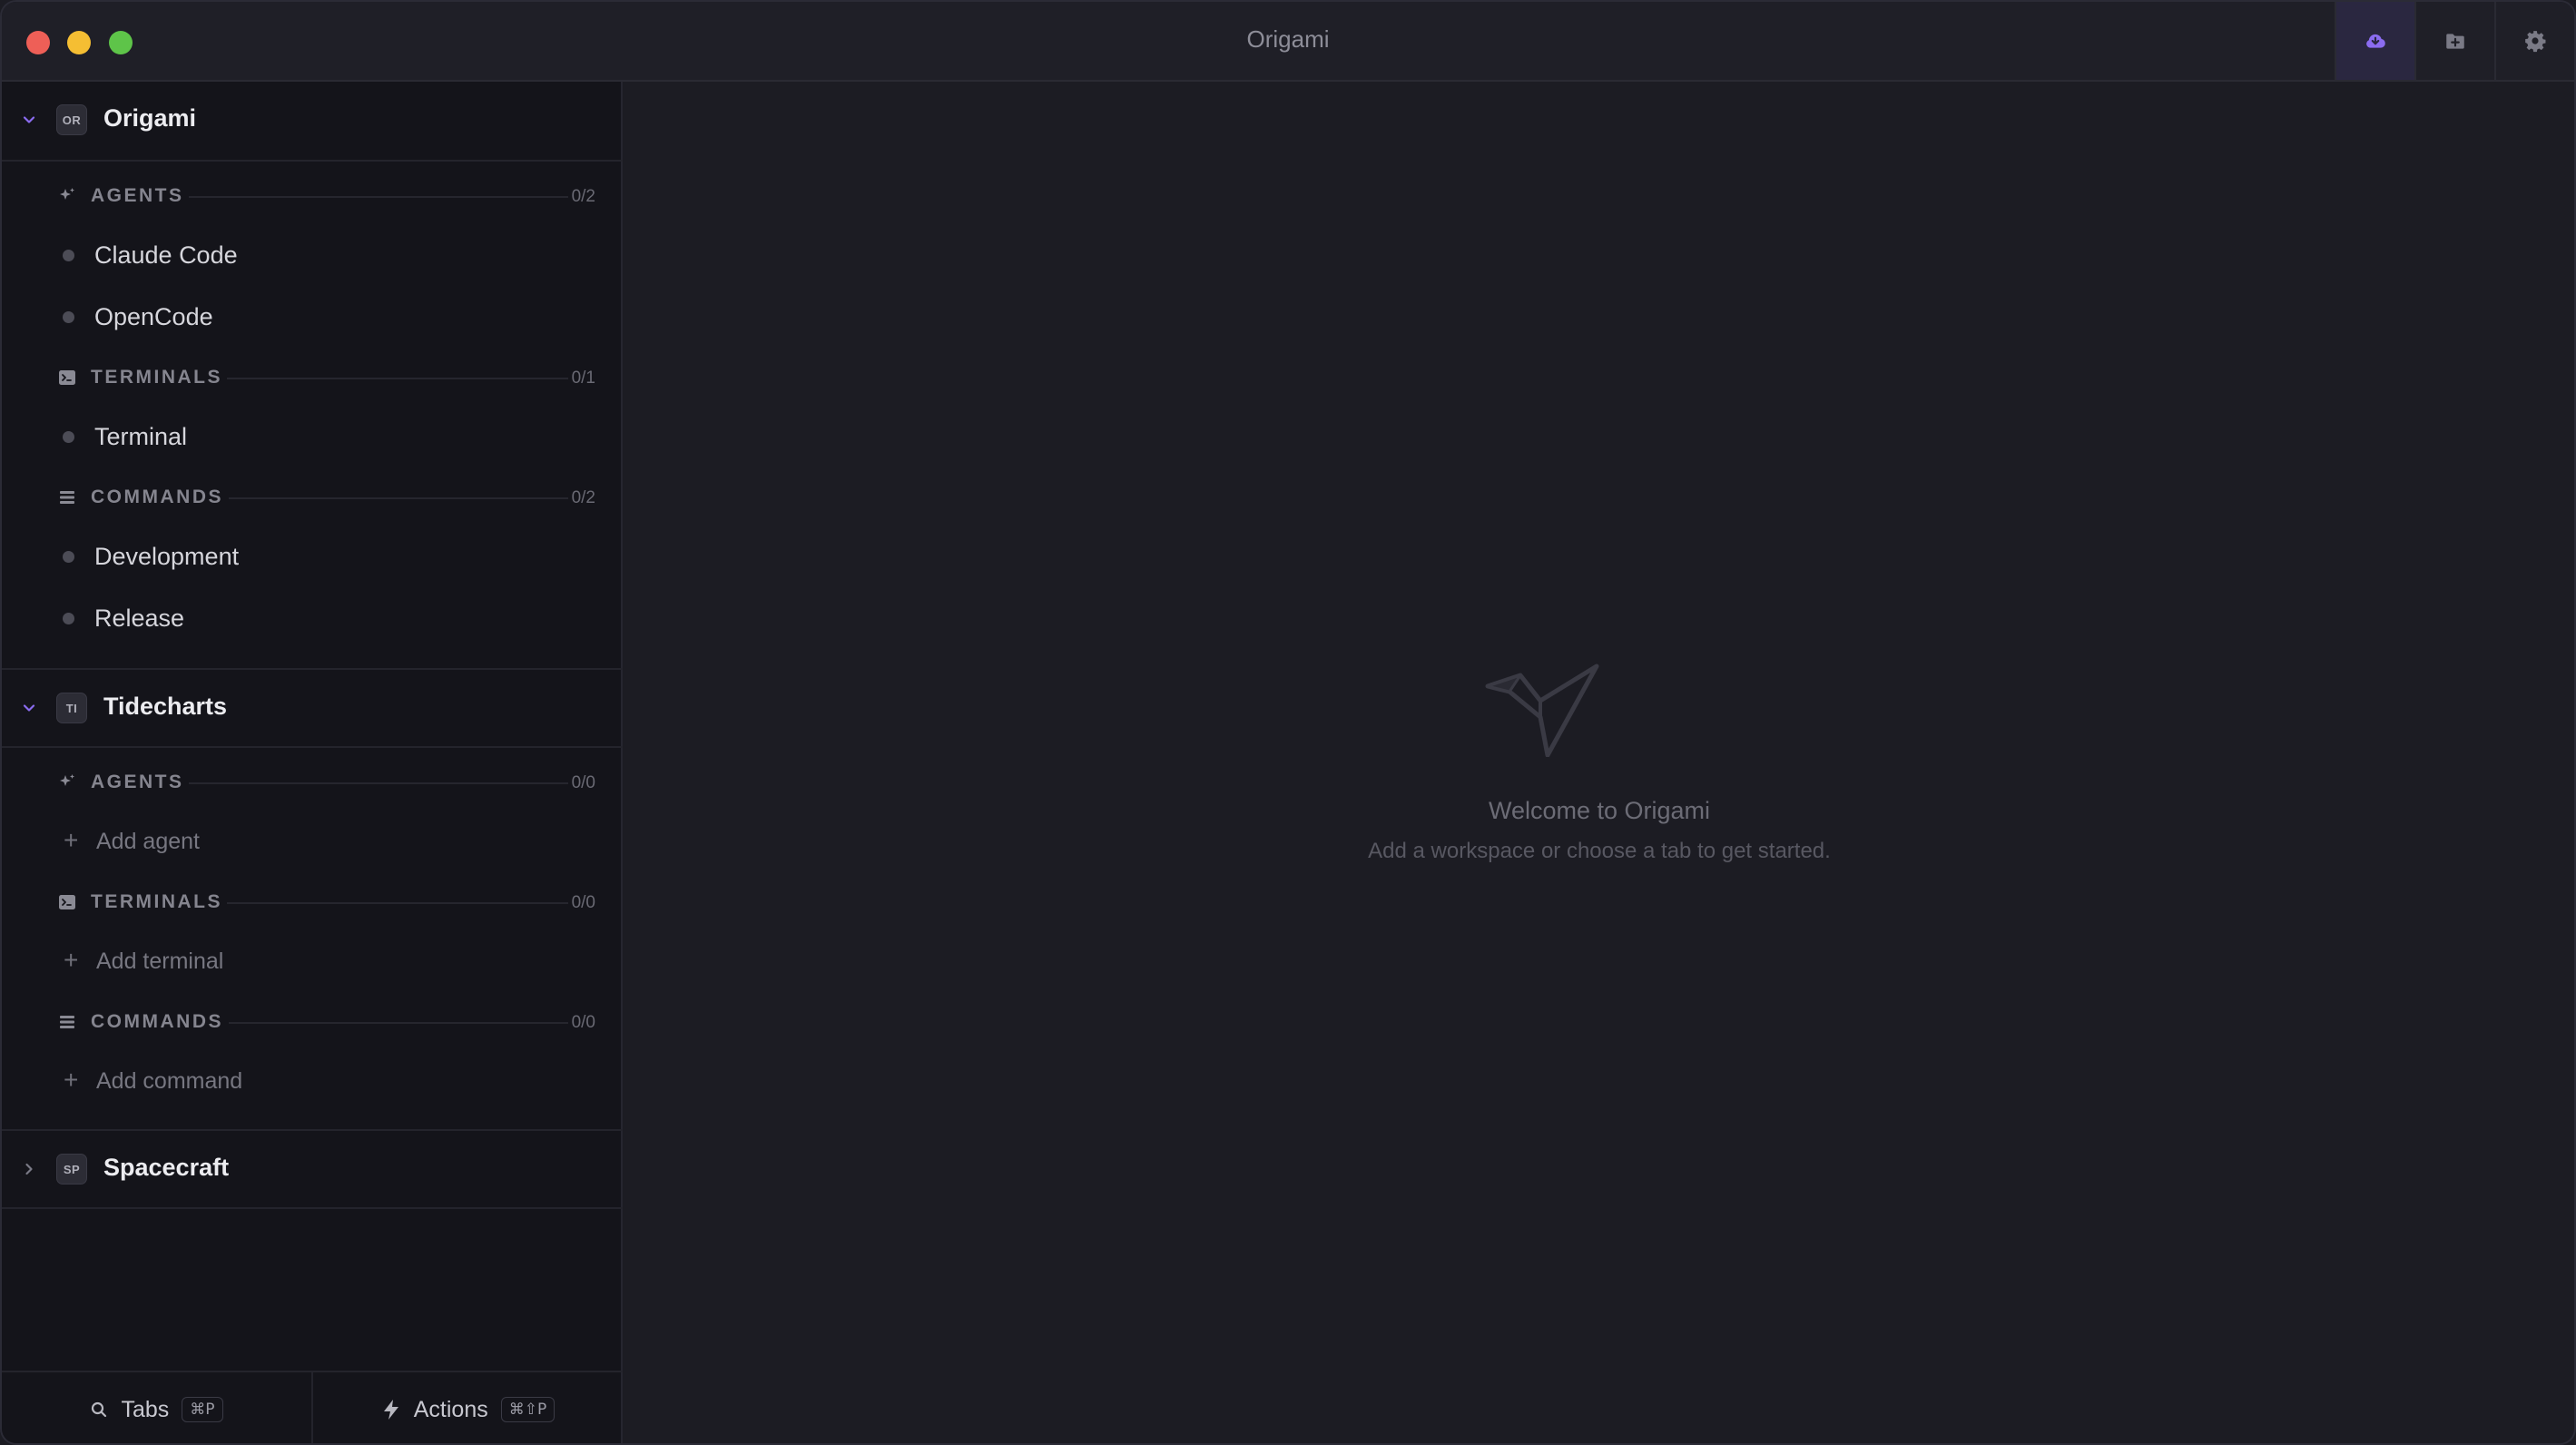 The image size is (2576, 1445). What do you see at coordinates (1542, 710) in the screenshot?
I see `origami-bird-icon` at bounding box center [1542, 710].